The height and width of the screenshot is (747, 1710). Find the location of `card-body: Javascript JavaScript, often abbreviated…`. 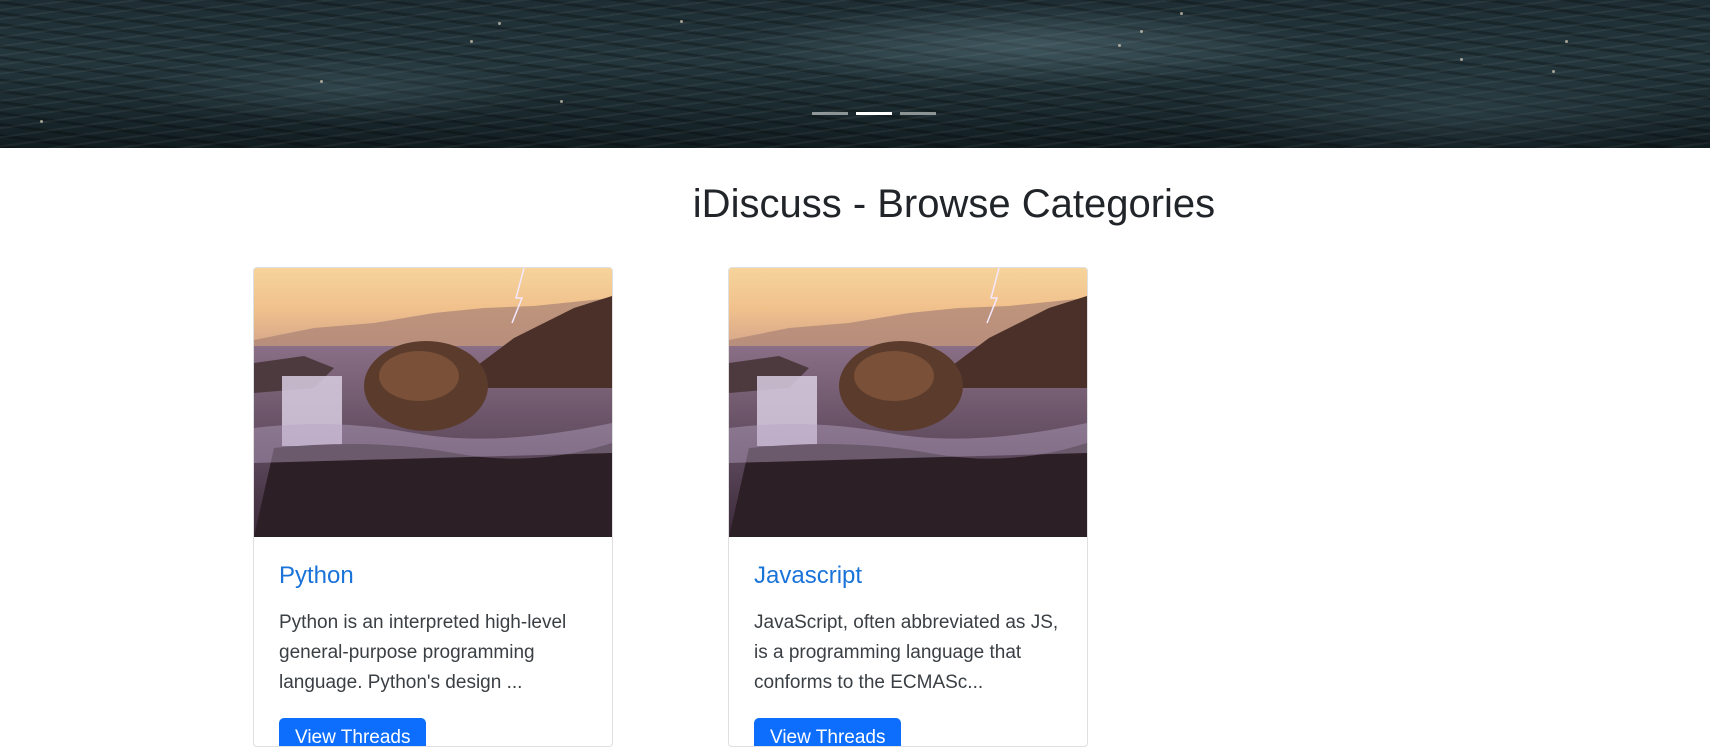

card-body: Javascript JavaScript, often abbreviated… is located at coordinates (908, 641).